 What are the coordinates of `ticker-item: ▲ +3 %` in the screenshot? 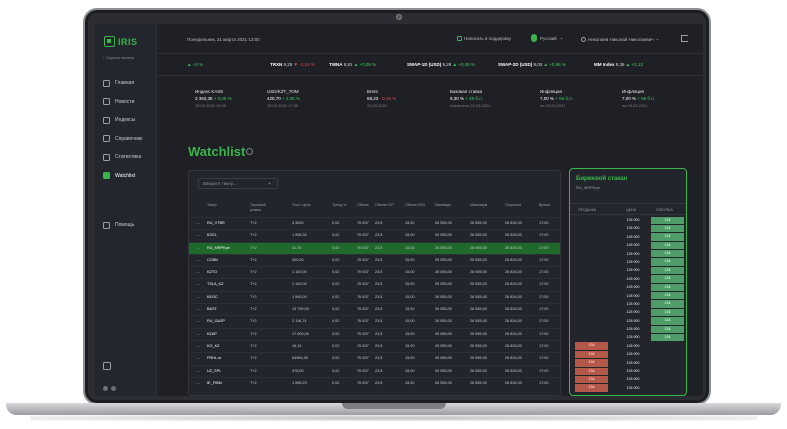 It's located at (195, 64).